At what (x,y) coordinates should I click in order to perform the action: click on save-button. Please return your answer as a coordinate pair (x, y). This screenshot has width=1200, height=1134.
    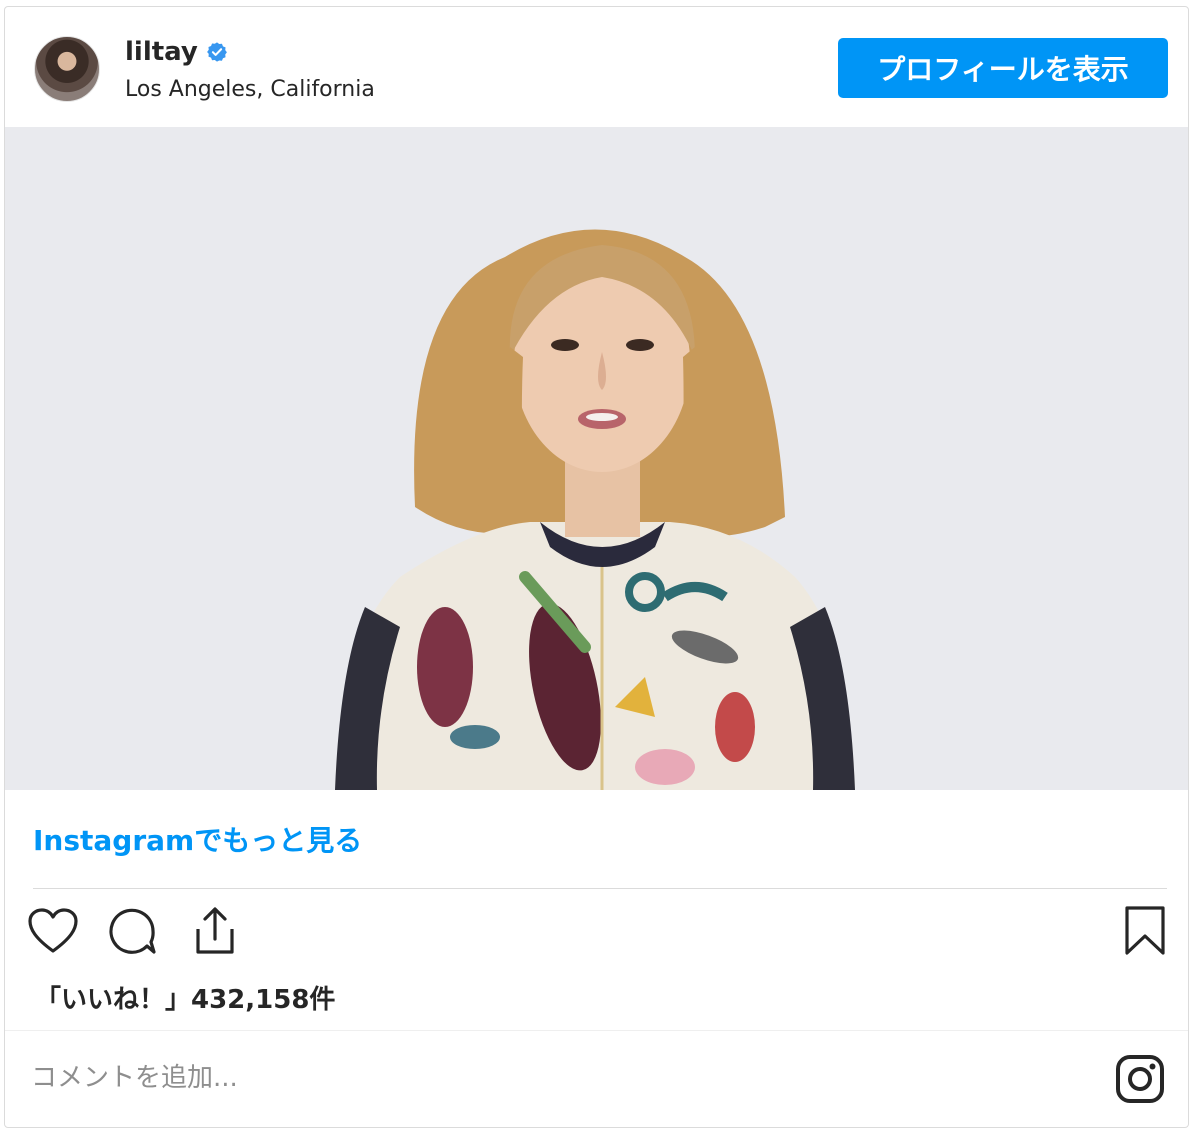
    Looking at the image, I should click on (1145, 931).